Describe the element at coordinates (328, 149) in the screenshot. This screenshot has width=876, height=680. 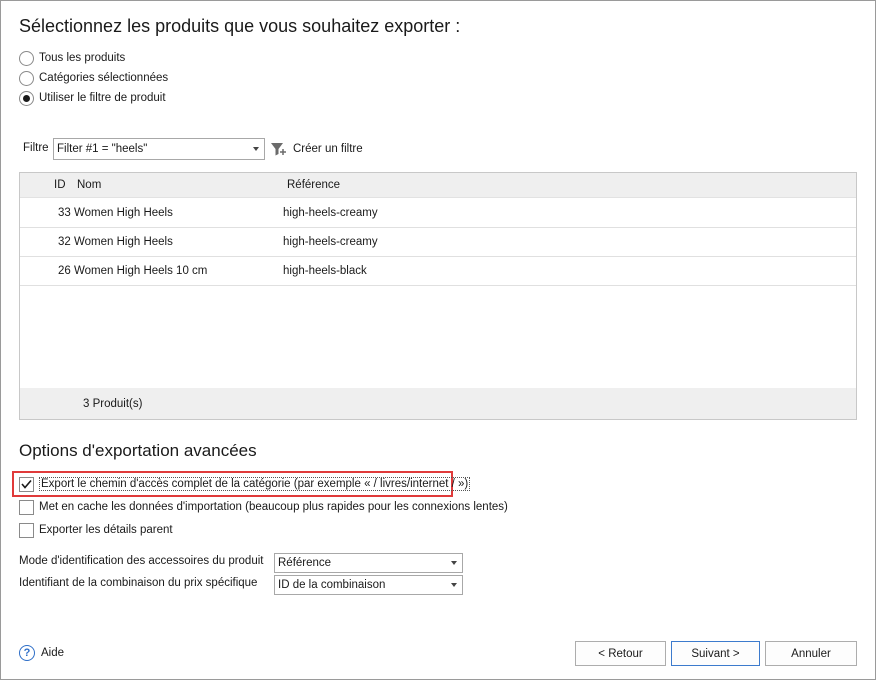
I see `create-filter-label: Créer un filtre` at that location.